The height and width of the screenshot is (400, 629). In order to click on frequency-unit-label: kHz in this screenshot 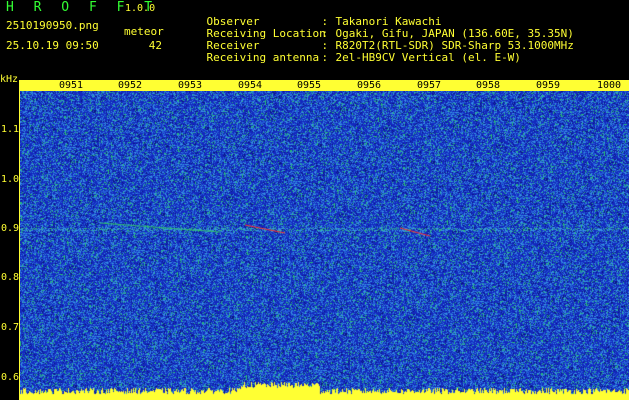, I will do `click(9, 79)`.